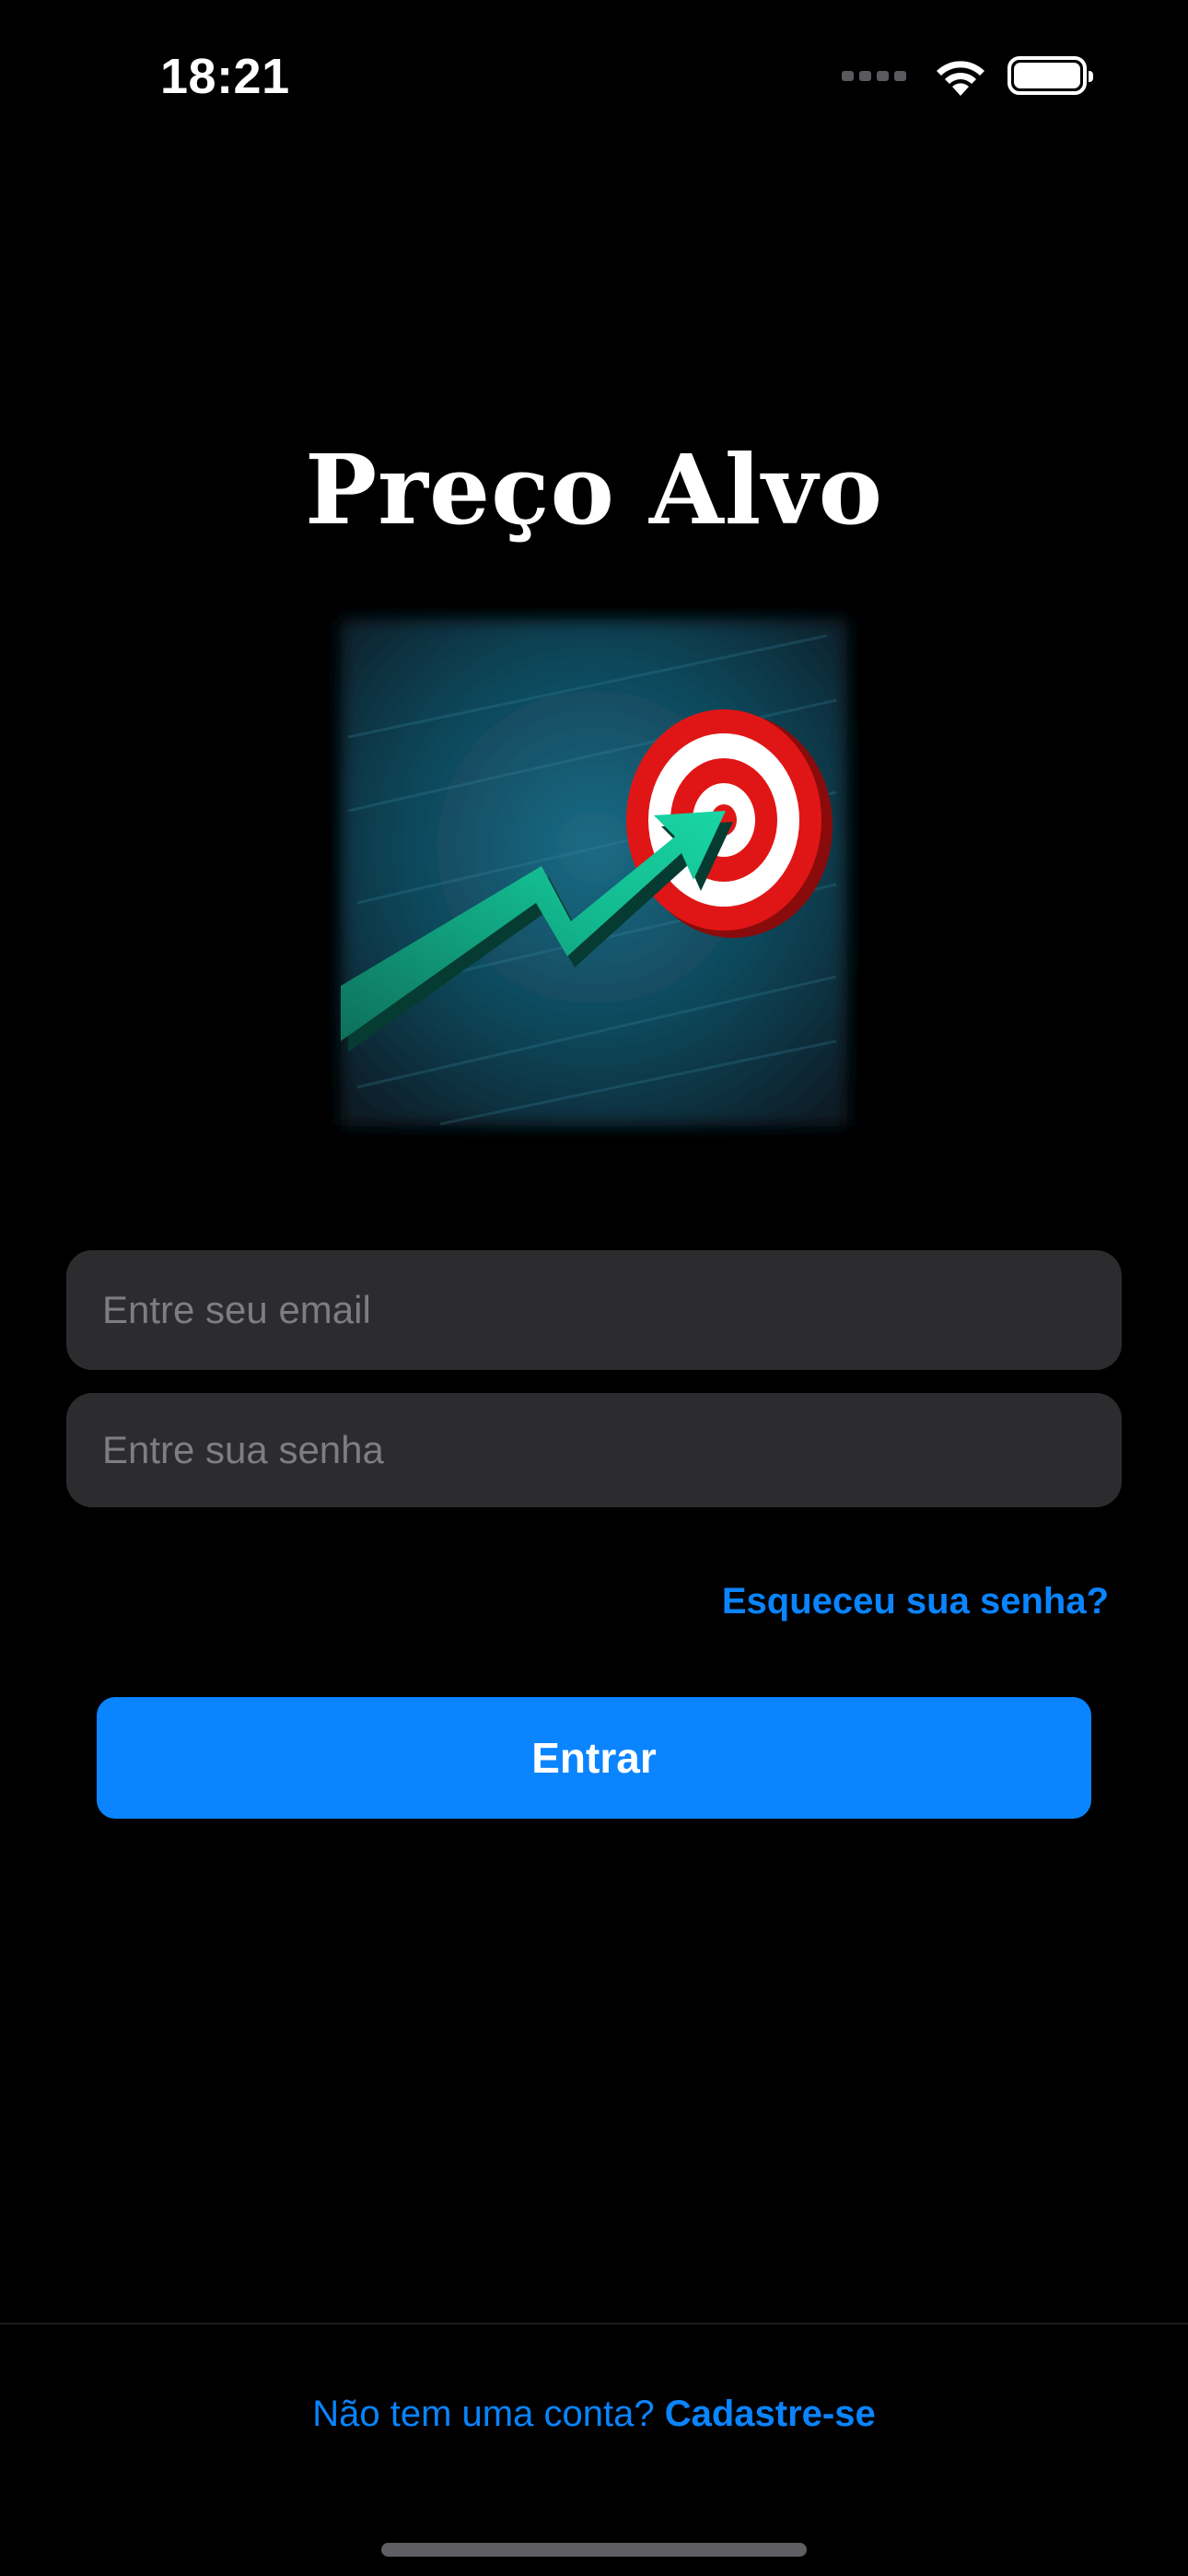 The image size is (1188, 2576). I want to click on app-title: Preço Alvo, so click(594, 489).